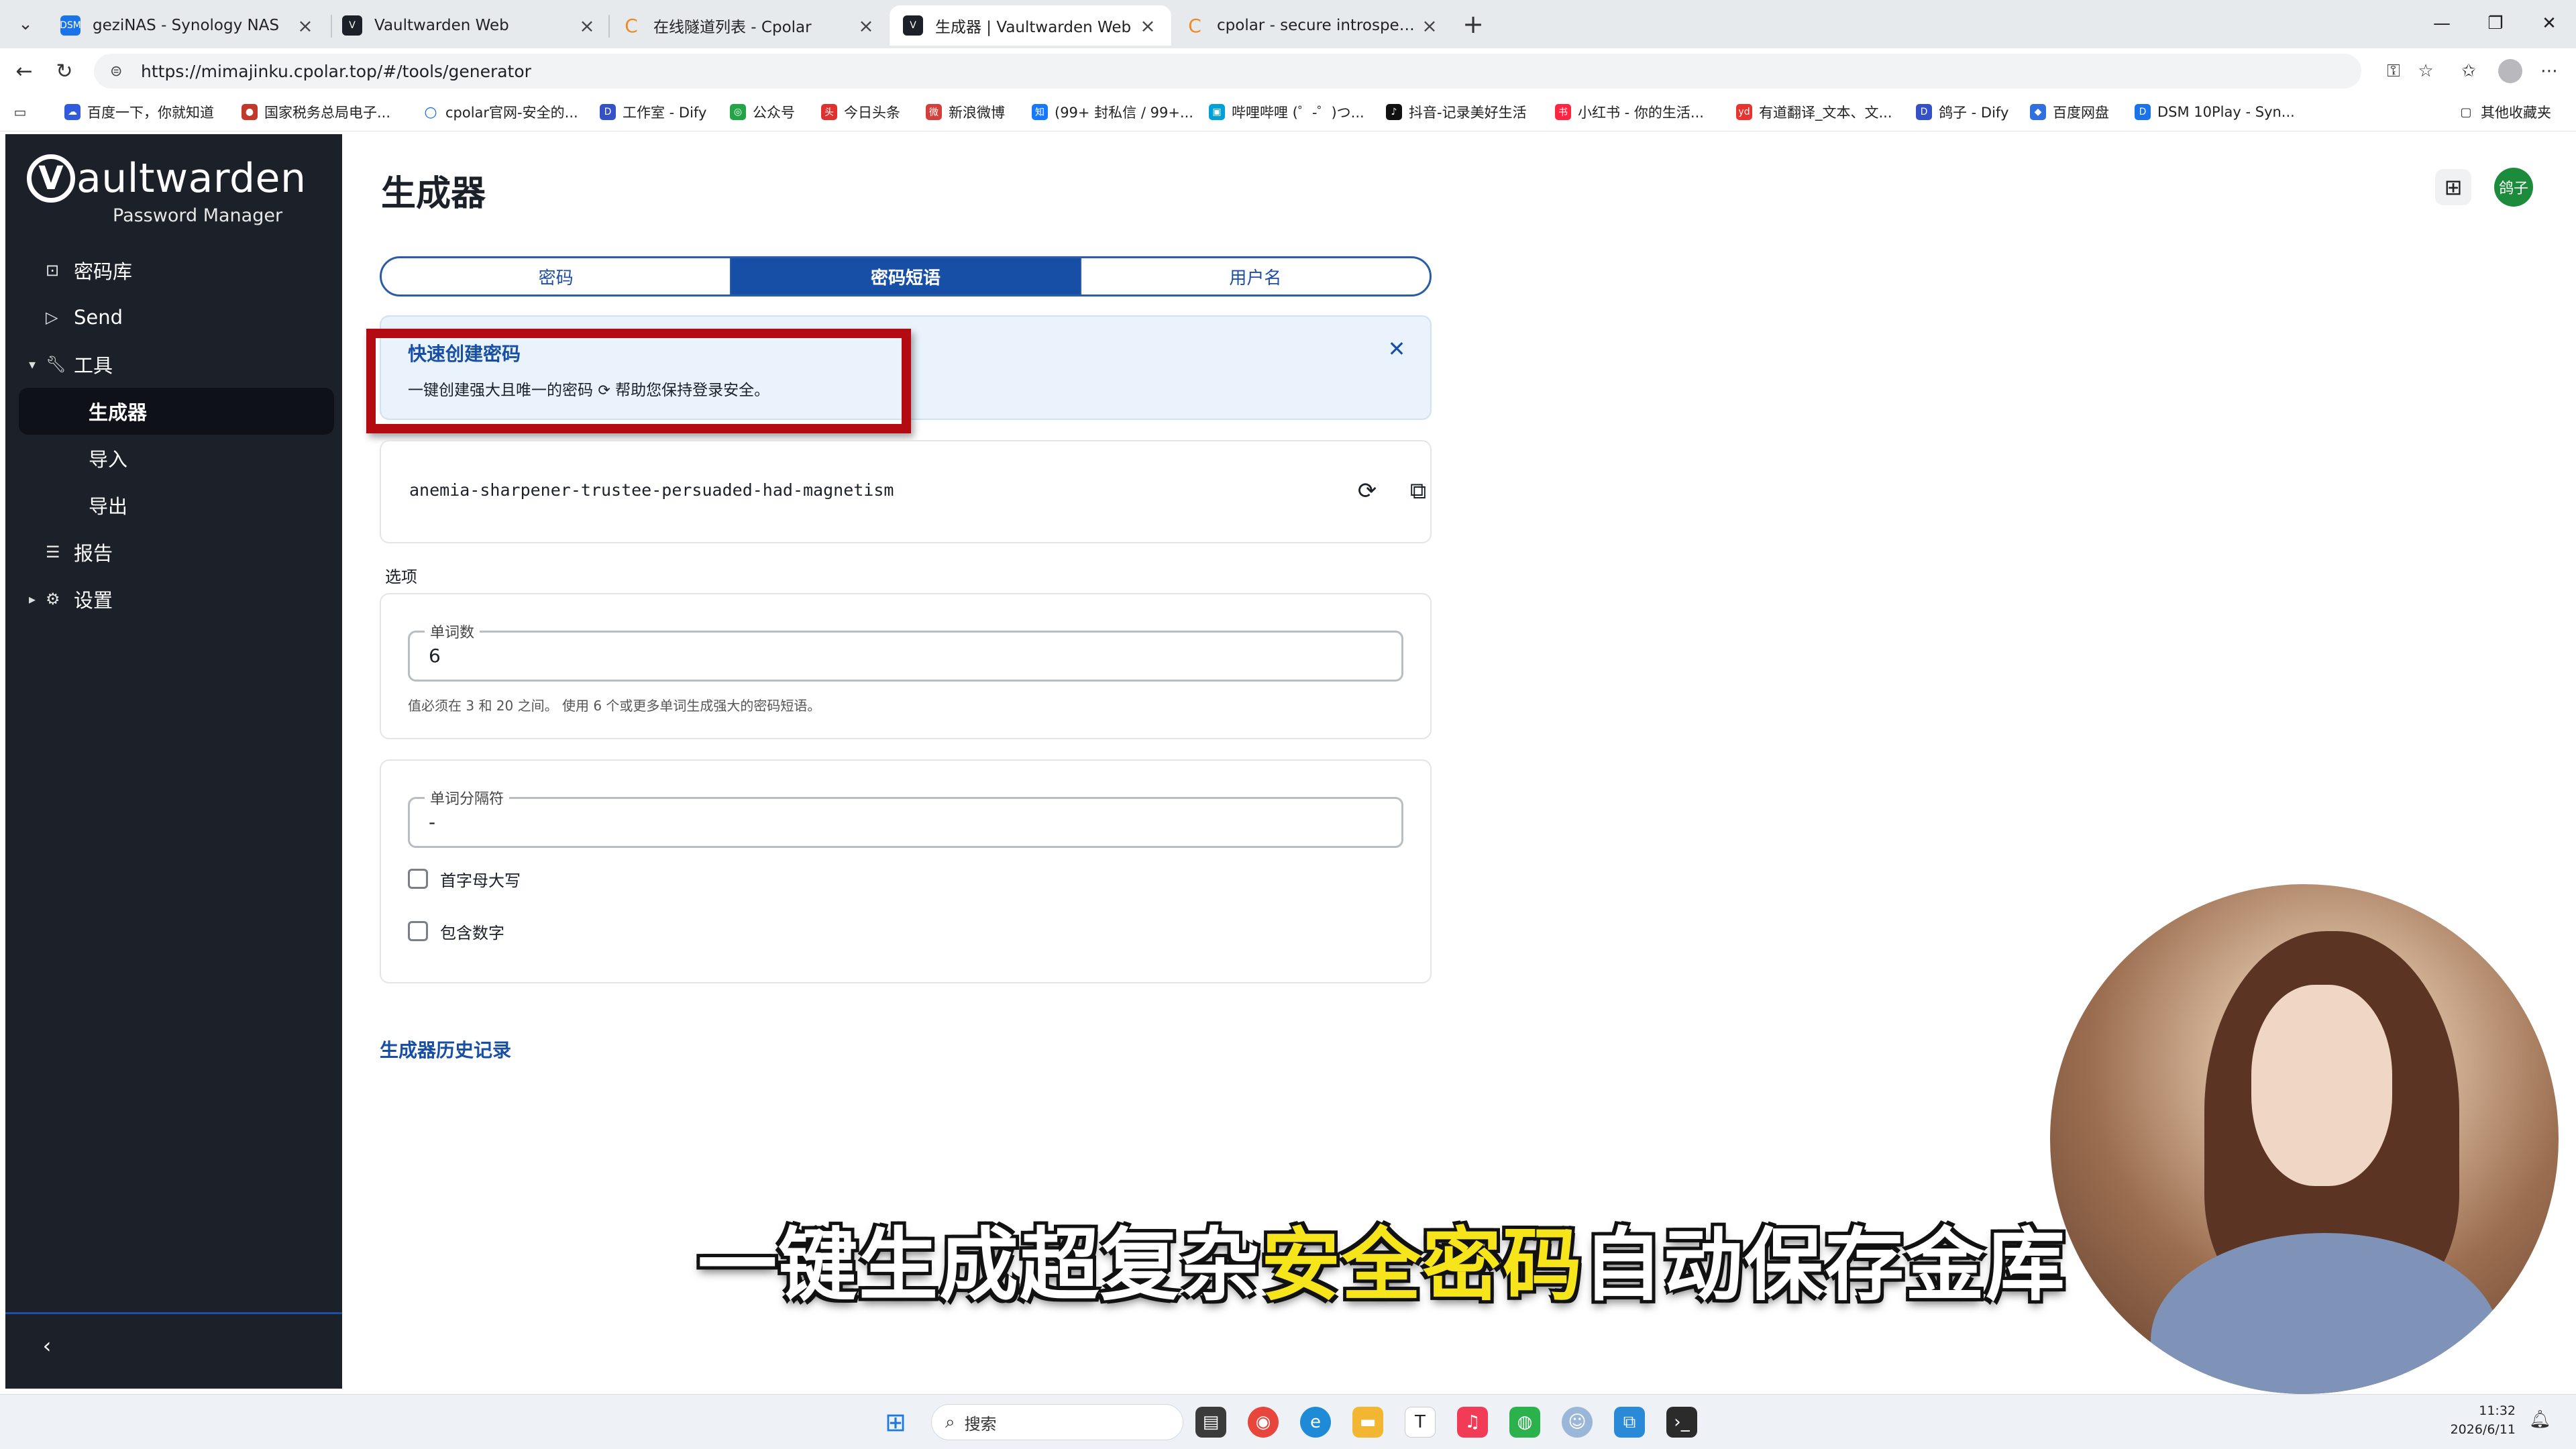 The width and height of the screenshot is (2576, 1449). I want to click on capitalize-checkbox-row: 首字母大写, so click(464, 878).